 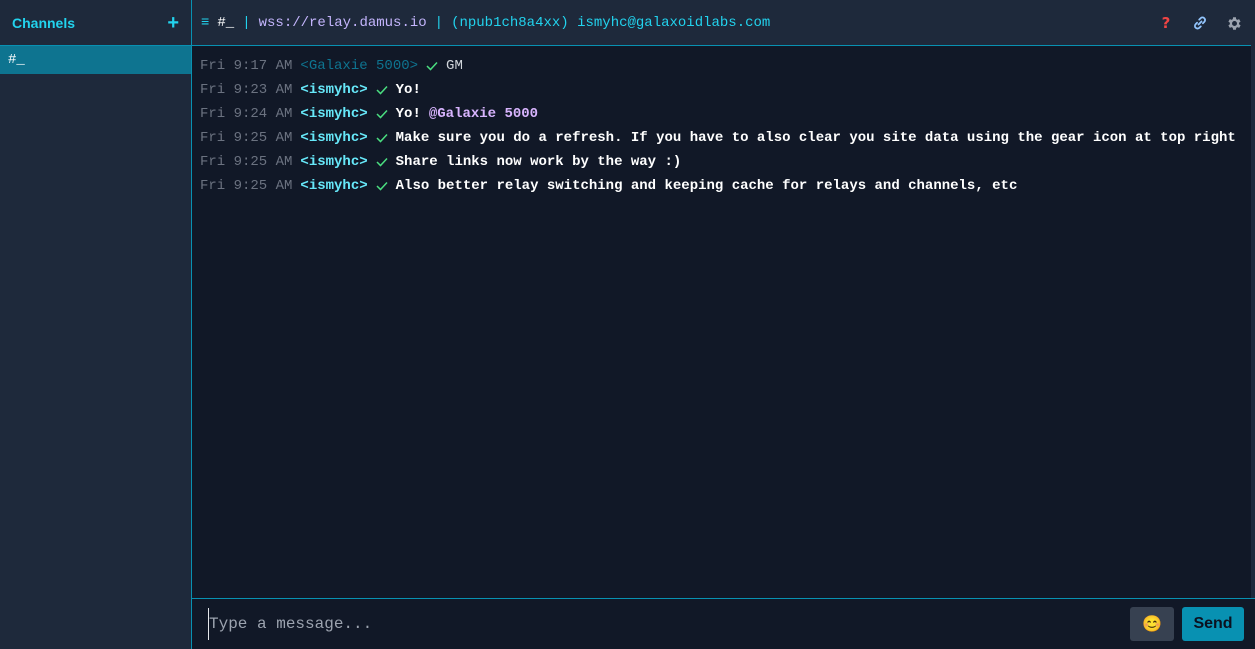 What do you see at coordinates (246, 114) in the screenshot?
I see `message-timestamp: Fri 9:24 AM` at bounding box center [246, 114].